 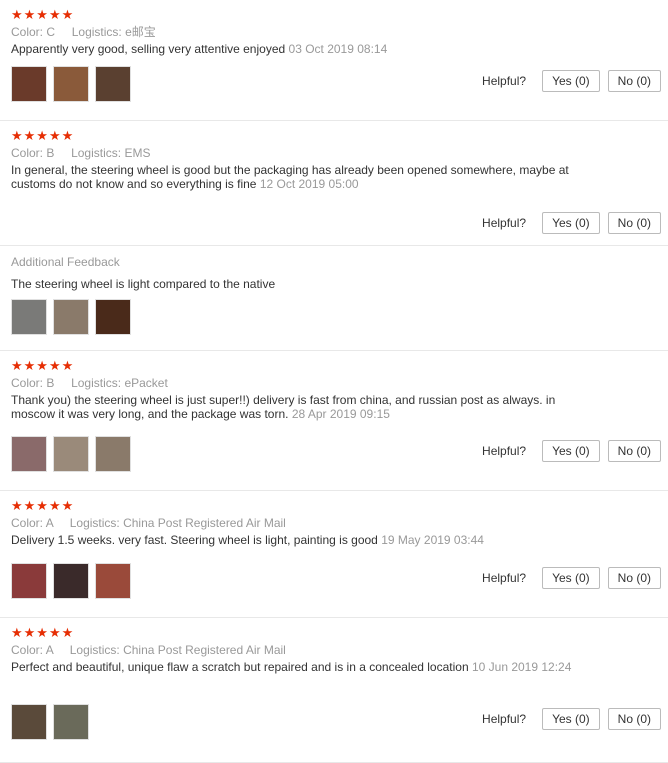 I want to click on color-value: C, so click(x=51, y=32).